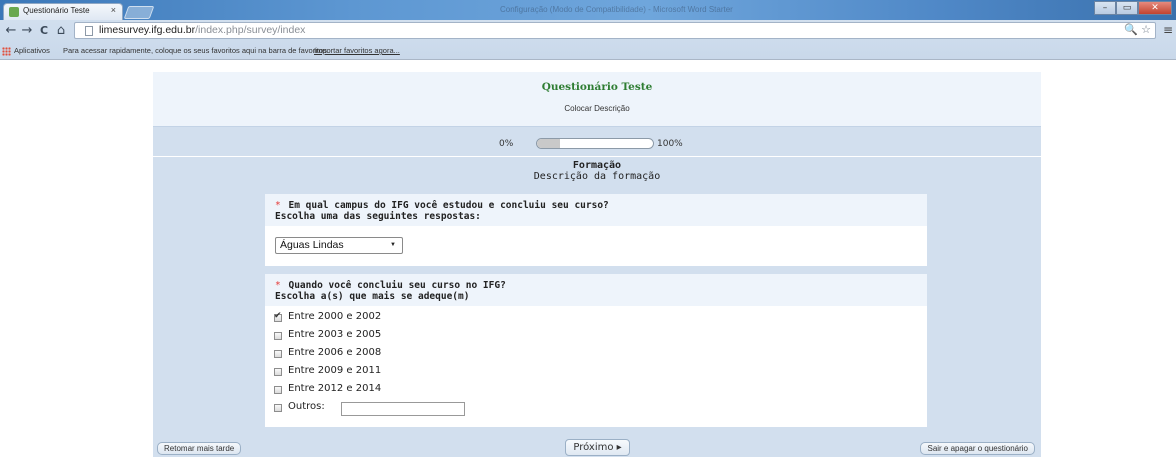 The width and height of the screenshot is (1176, 457). What do you see at coordinates (335, 316) in the screenshot?
I see `option-label: Entre 2000 e 2002` at bounding box center [335, 316].